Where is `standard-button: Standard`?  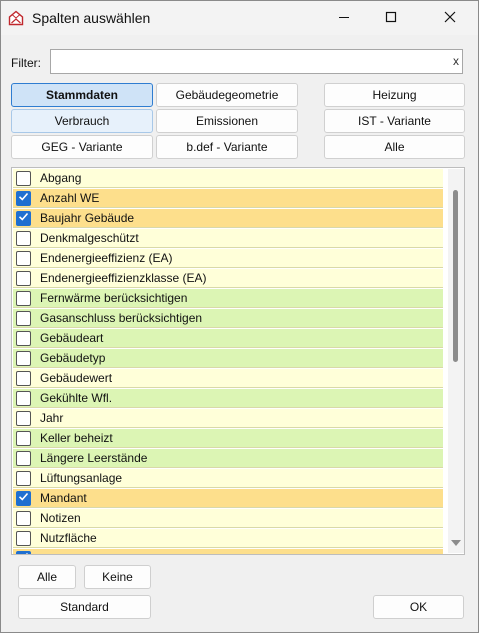 standard-button: Standard is located at coordinates (84, 607).